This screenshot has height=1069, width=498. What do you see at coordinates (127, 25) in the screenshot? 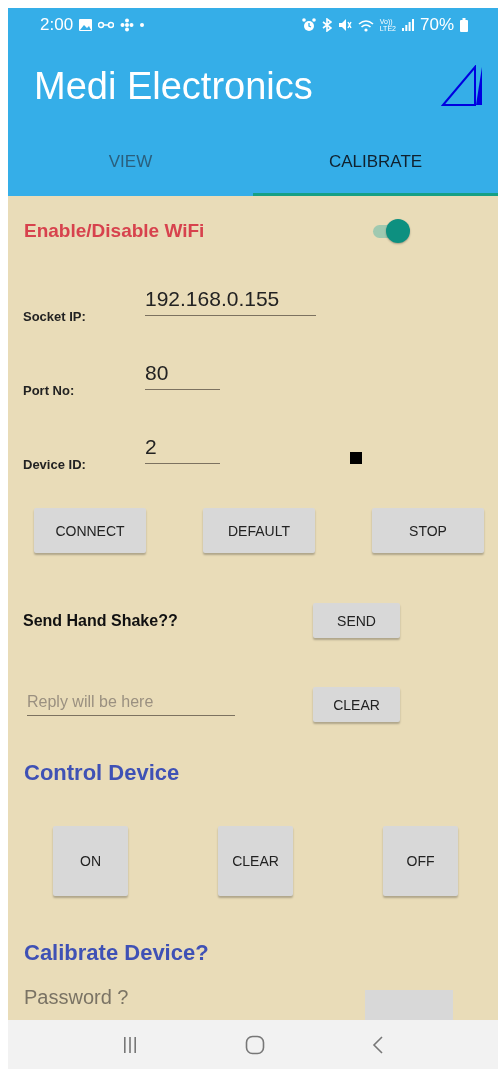
I see `fan-icon` at bounding box center [127, 25].